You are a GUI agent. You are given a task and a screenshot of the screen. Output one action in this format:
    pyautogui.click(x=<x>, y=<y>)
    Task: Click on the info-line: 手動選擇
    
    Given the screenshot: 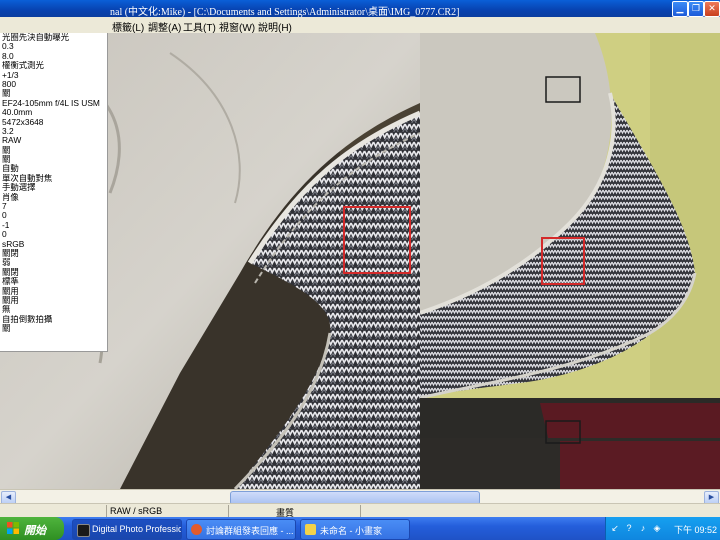 What is the action you would take?
    pyautogui.click(x=19, y=188)
    